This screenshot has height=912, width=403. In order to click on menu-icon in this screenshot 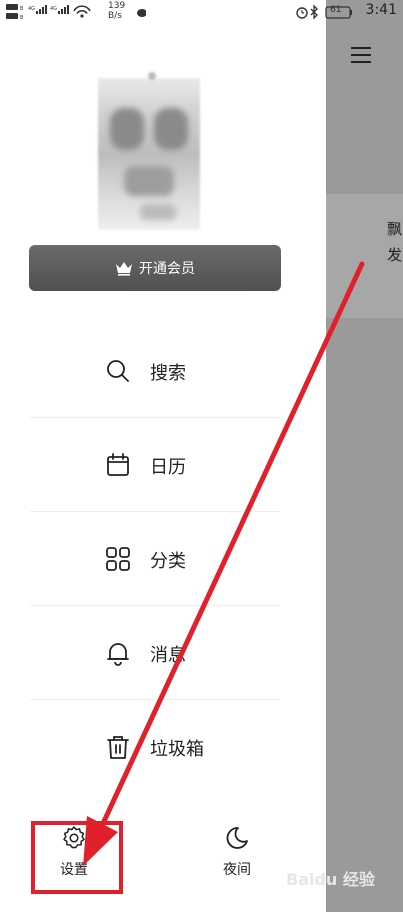, I will do `click(362, 55)`.